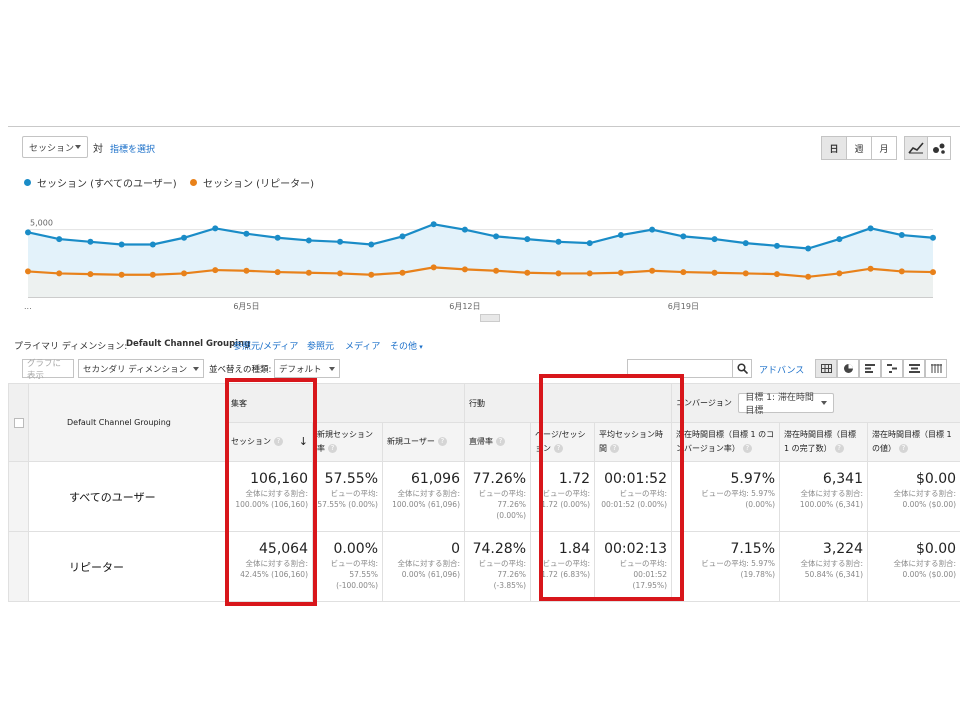 The height and width of the screenshot is (720, 960). I want to click on cell: 7.15% ビューの平均: 5.97% (19.78%), so click(725, 566).